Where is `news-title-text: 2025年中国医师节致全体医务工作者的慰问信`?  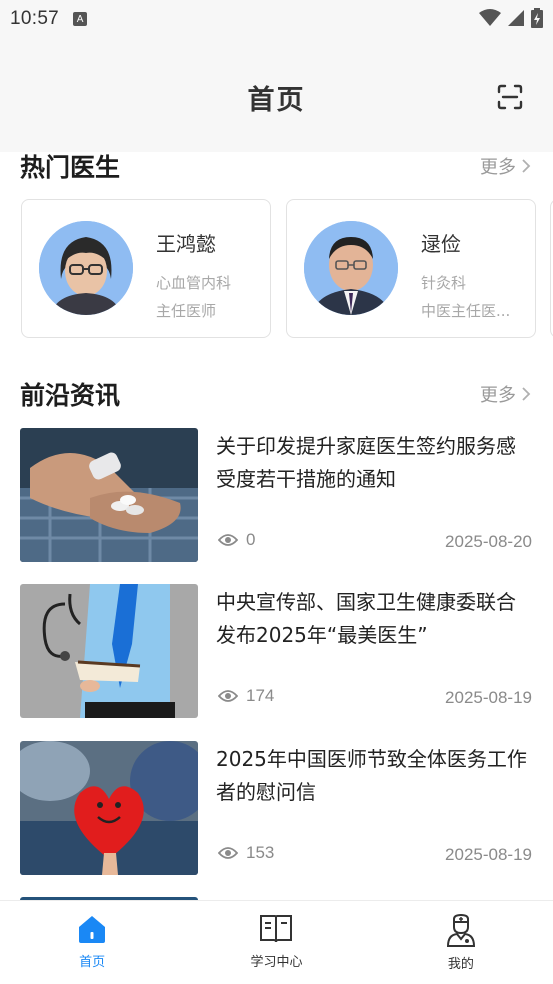
news-title-text: 2025年中国医师节致全体医务工作者的慰问信 is located at coordinates (371, 775).